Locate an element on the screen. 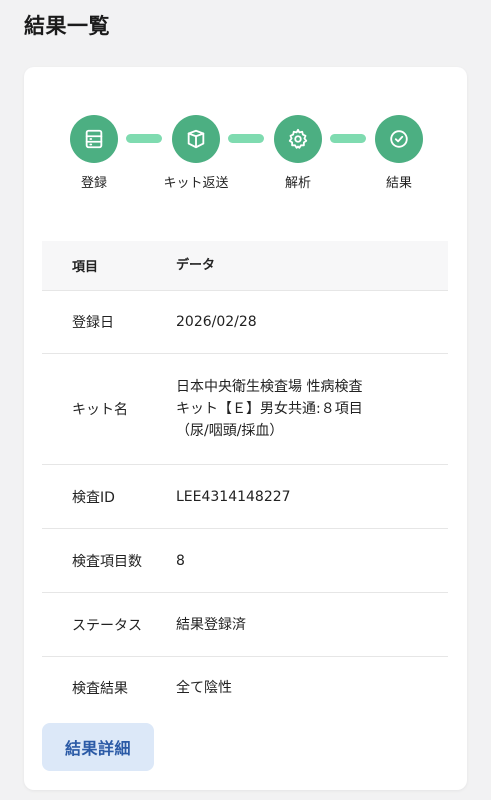 Image resolution: width=491 pixels, height=800 pixels. row-key: 登録日 is located at coordinates (93, 323).